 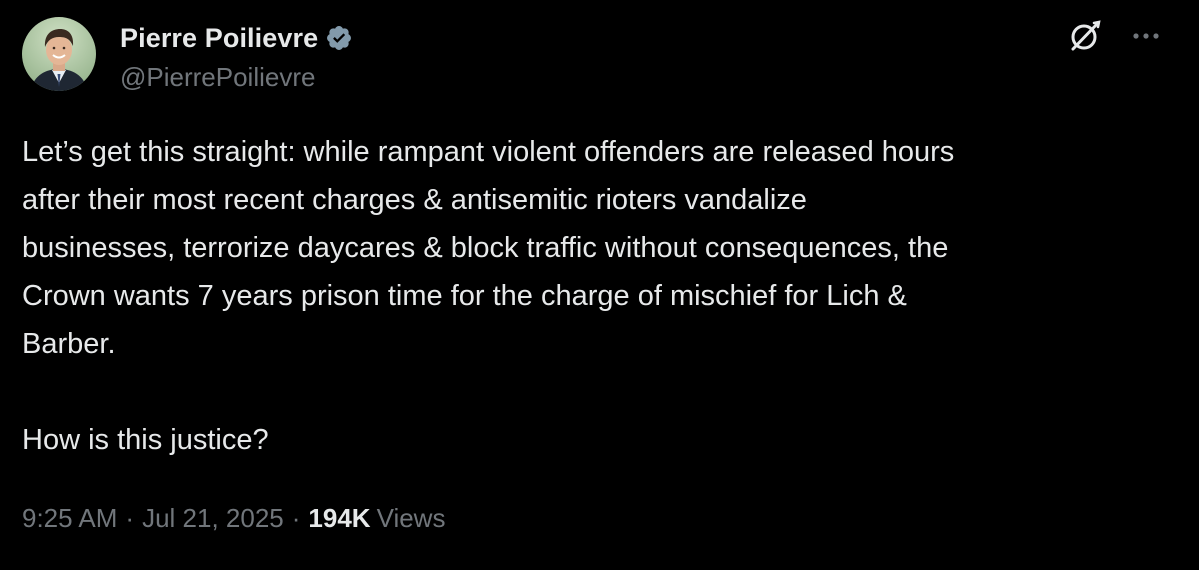 I want to click on views-count: 194K, so click(x=339, y=518).